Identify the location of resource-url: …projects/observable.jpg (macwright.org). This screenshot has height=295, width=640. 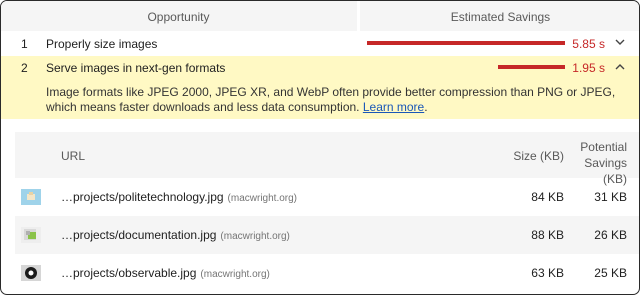
(165, 273).